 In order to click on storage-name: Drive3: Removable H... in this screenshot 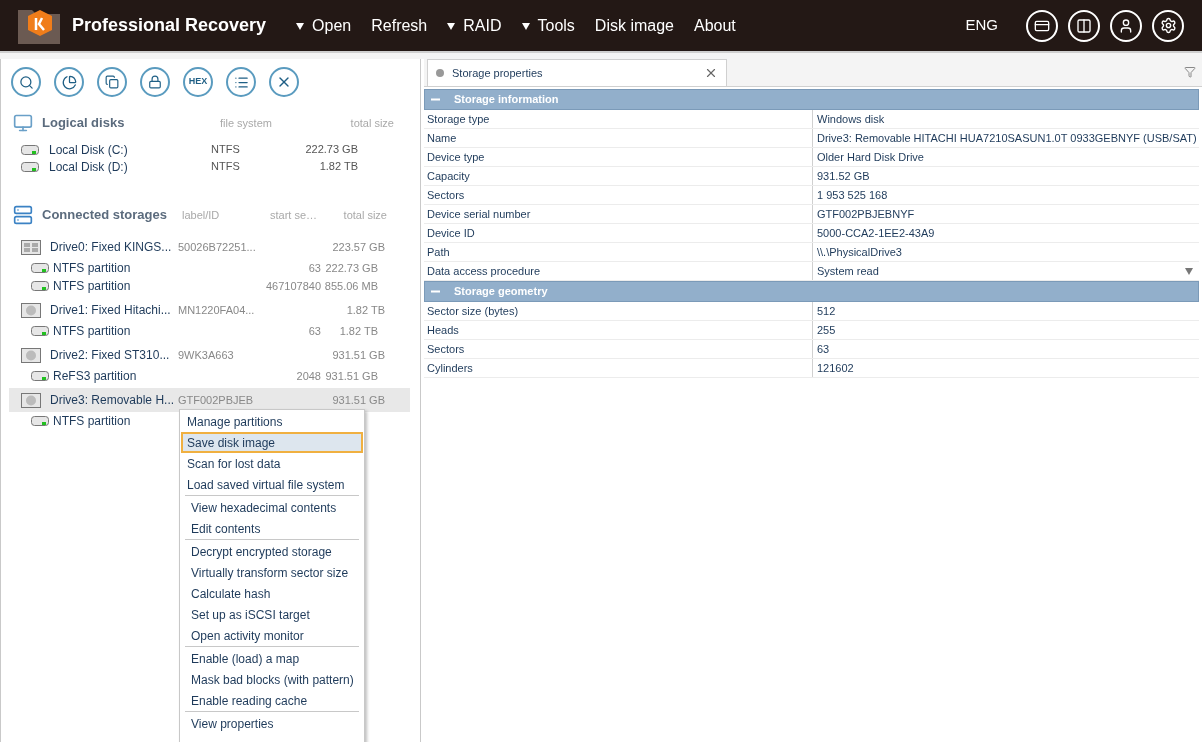, I will do `click(113, 400)`.